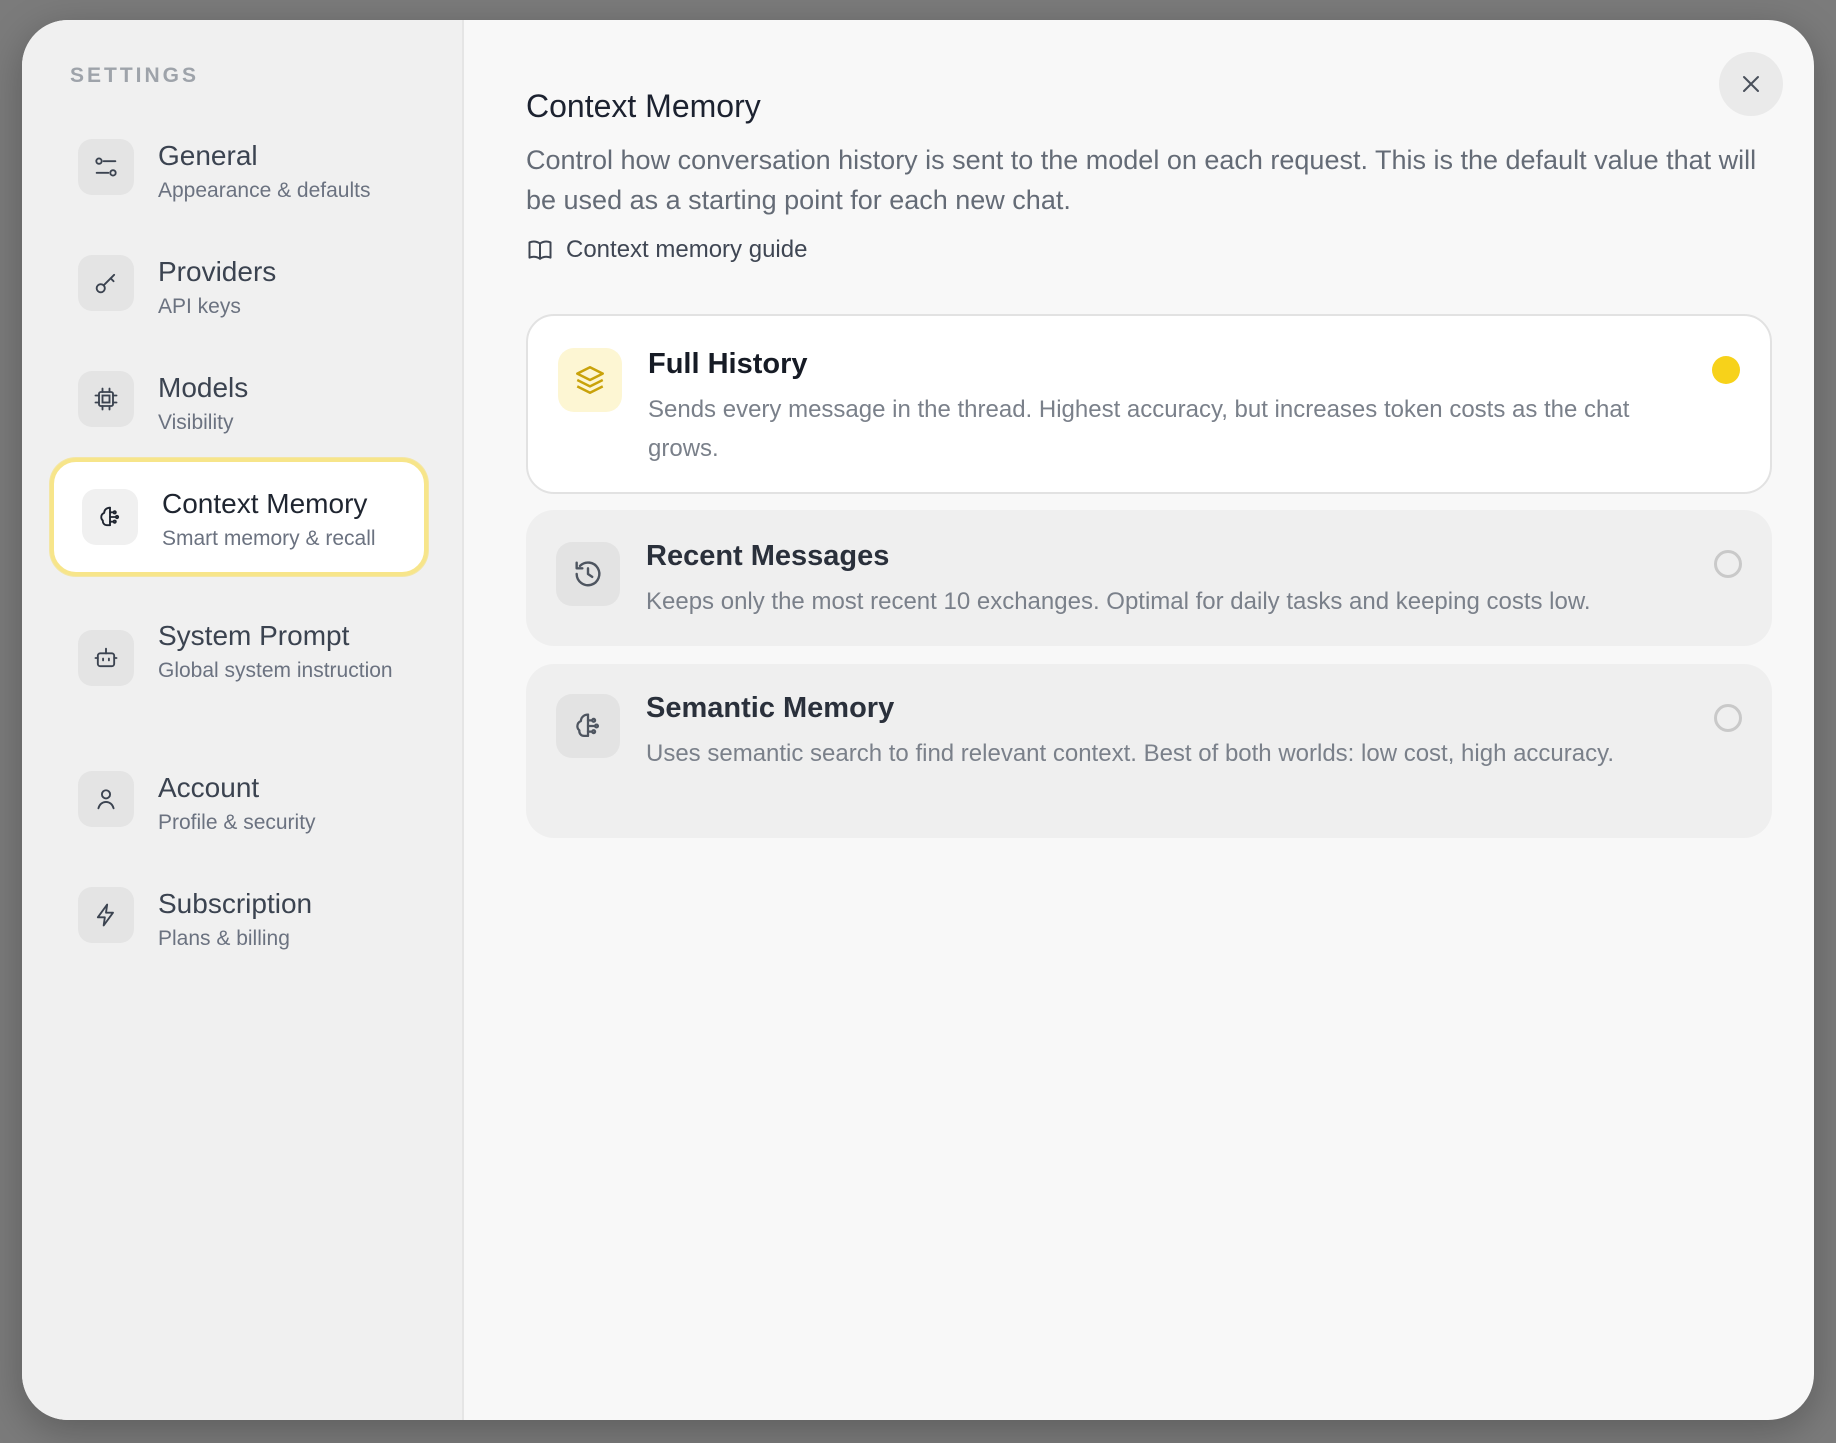 The width and height of the screenshot is (1836, 1443). Describe the element at coordinates (254, 635) in the screenshot. I see `sidebar-item-label: System Prompt` at that location.